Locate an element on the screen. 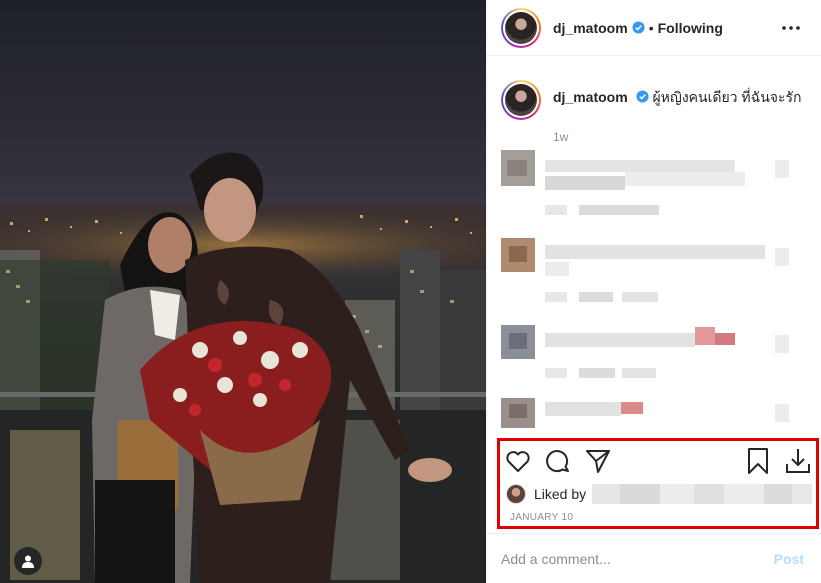 The height and width of the screenshot is (583, 821). add-comment-bar: Post is located at coordinates (654, 558).